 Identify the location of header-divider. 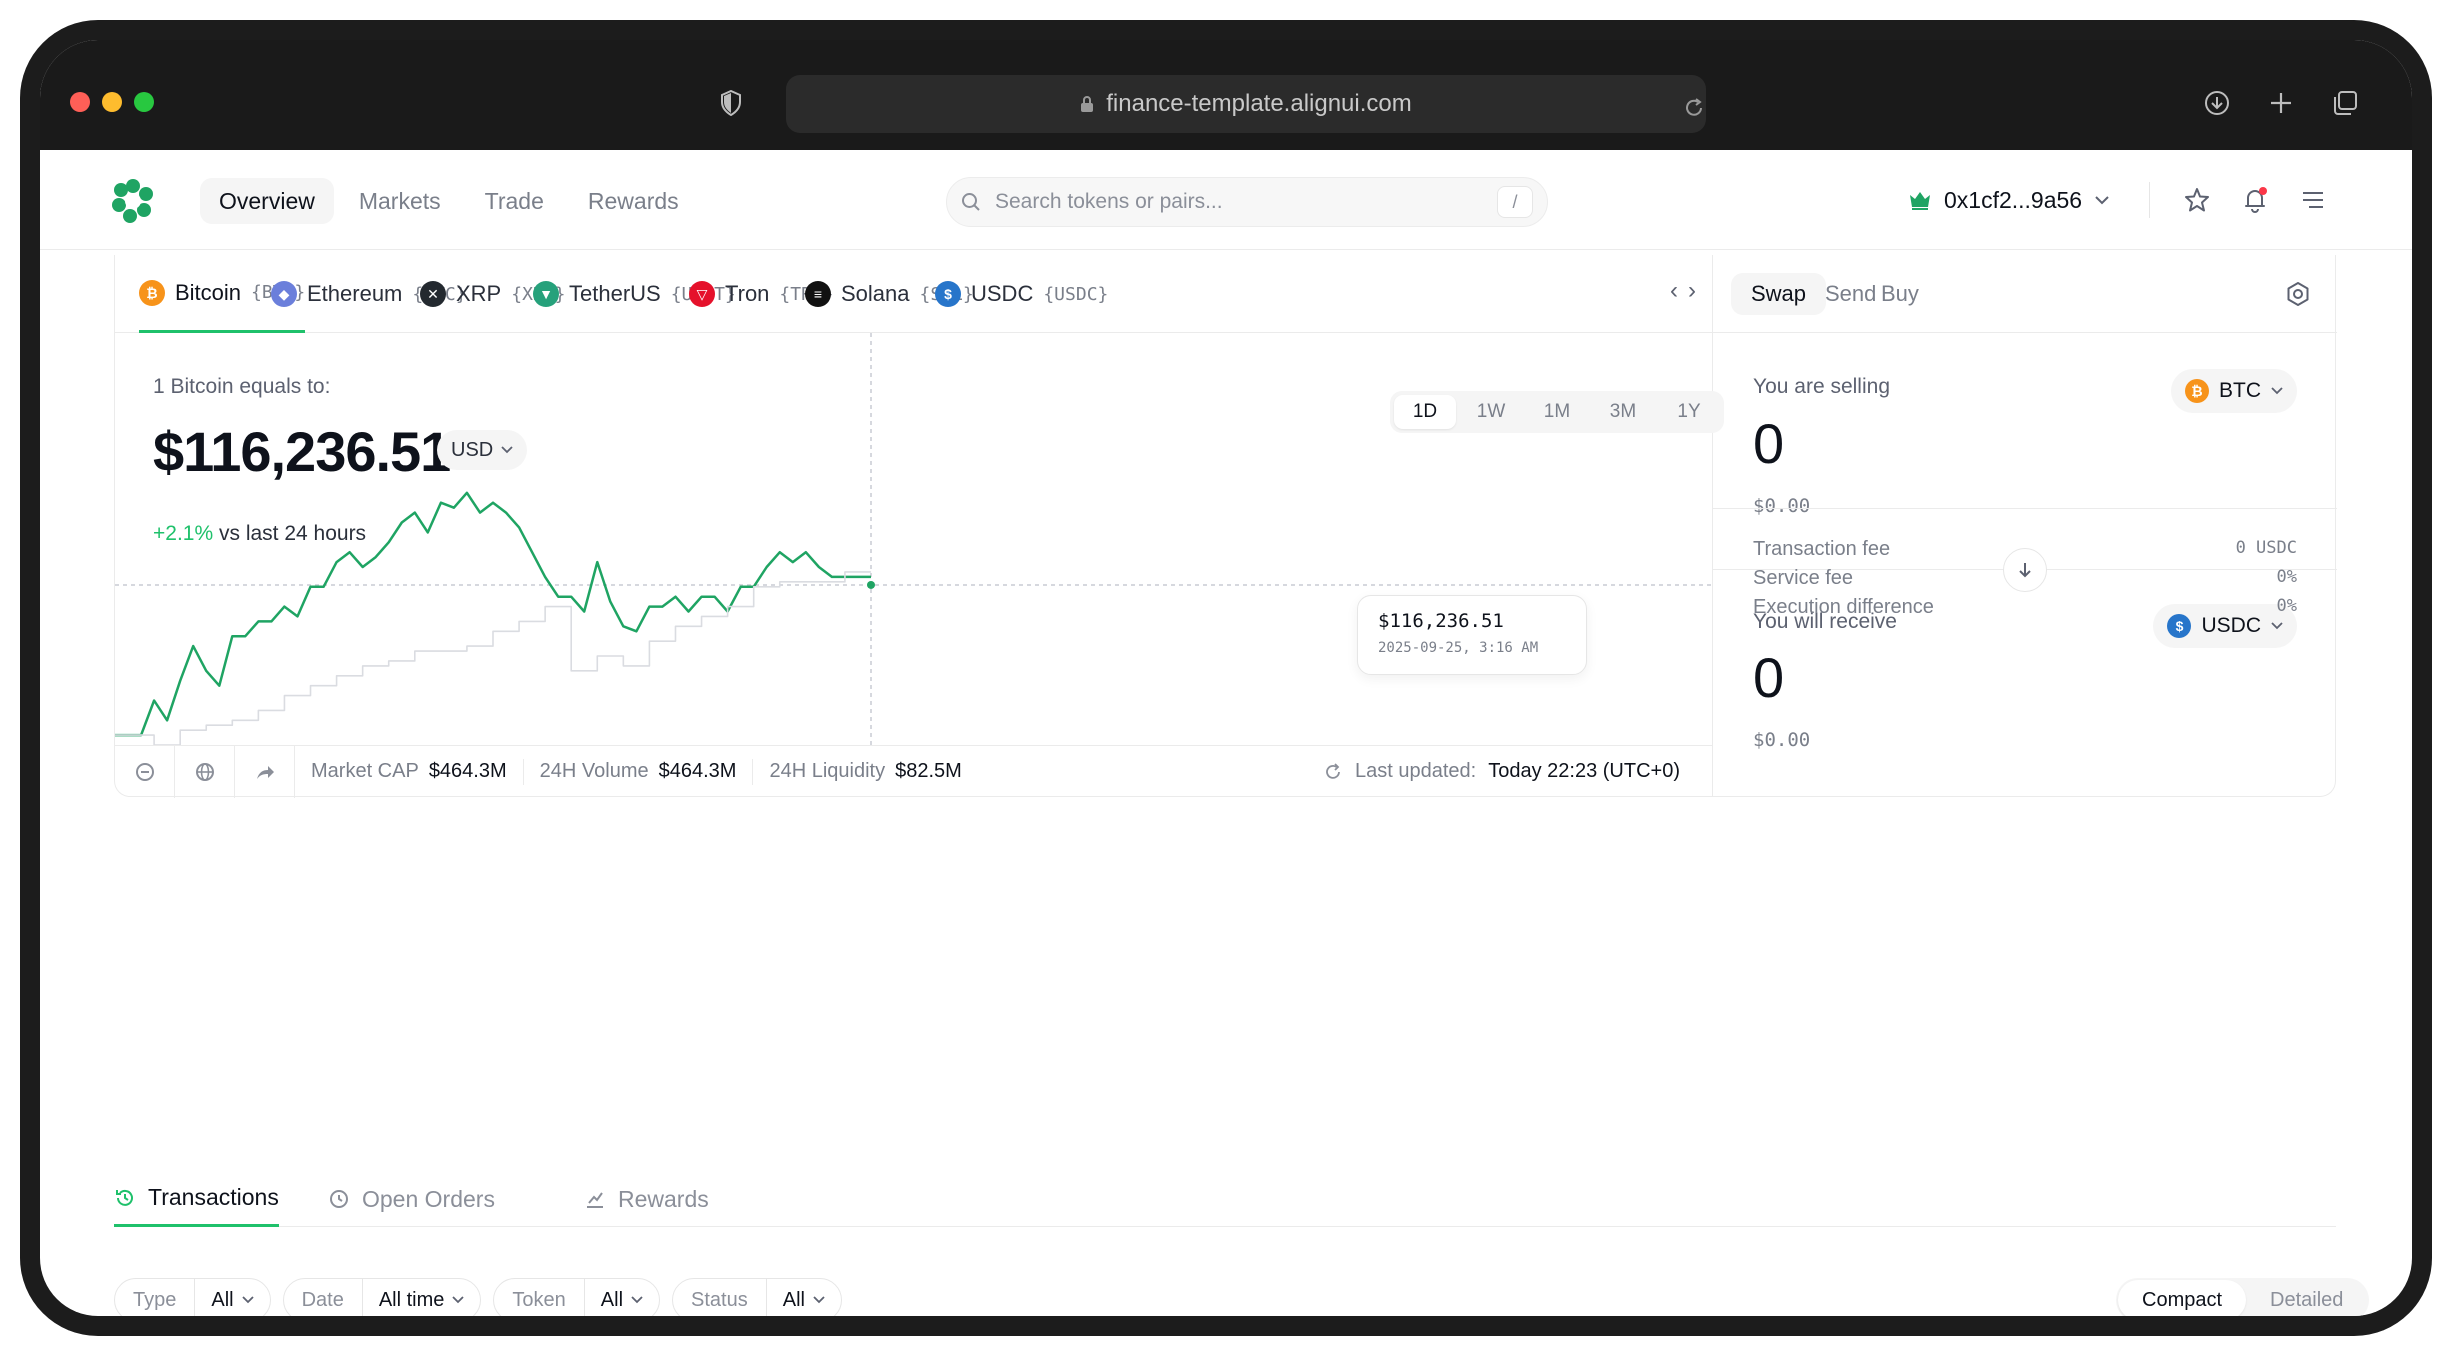
(2149, 200).